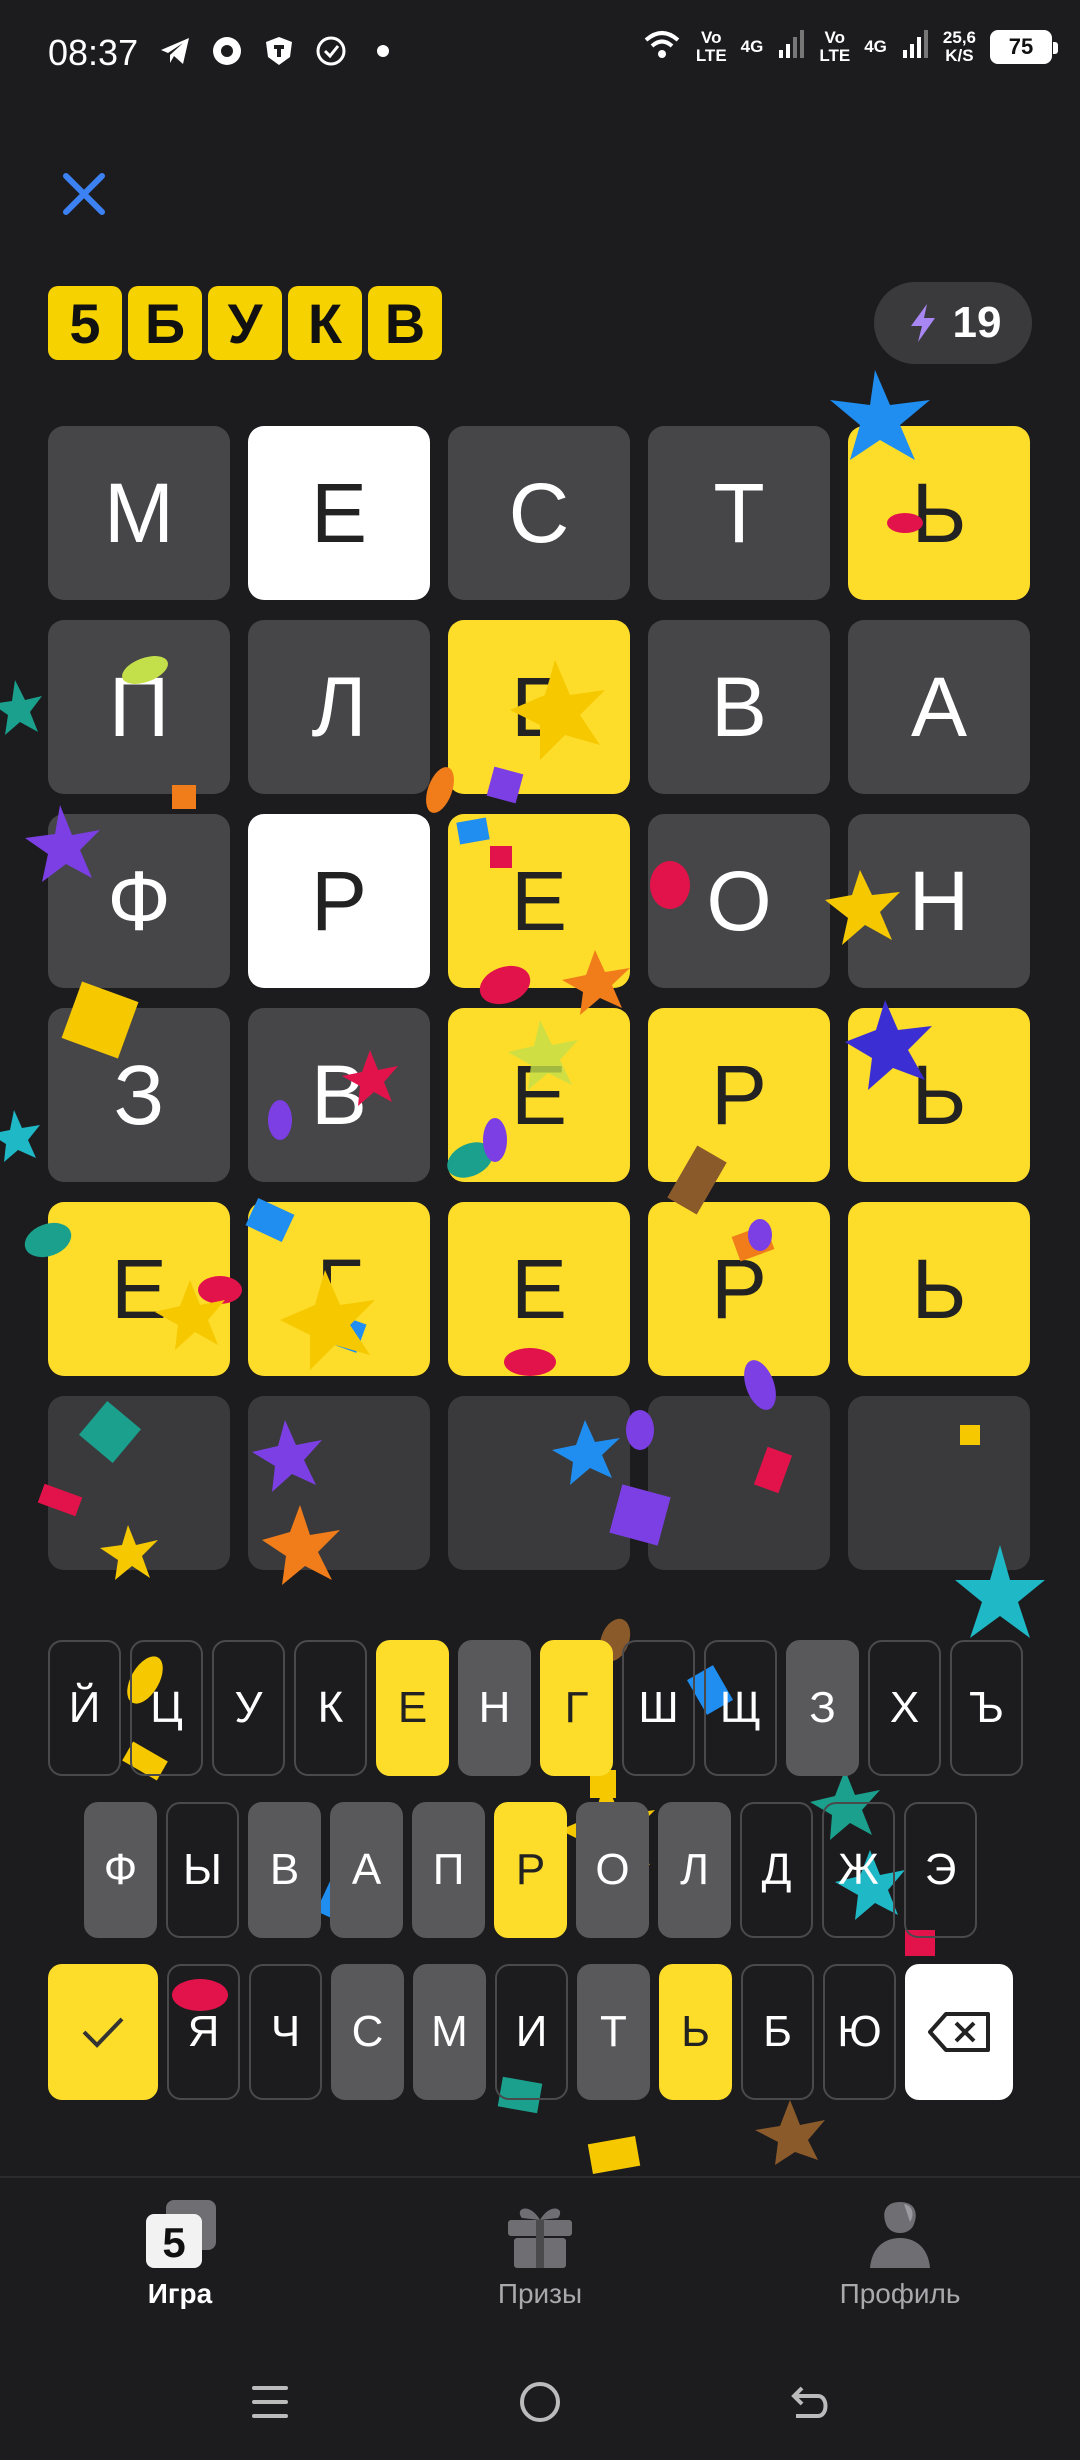  I want to click on app-icon, so click(227, 51).